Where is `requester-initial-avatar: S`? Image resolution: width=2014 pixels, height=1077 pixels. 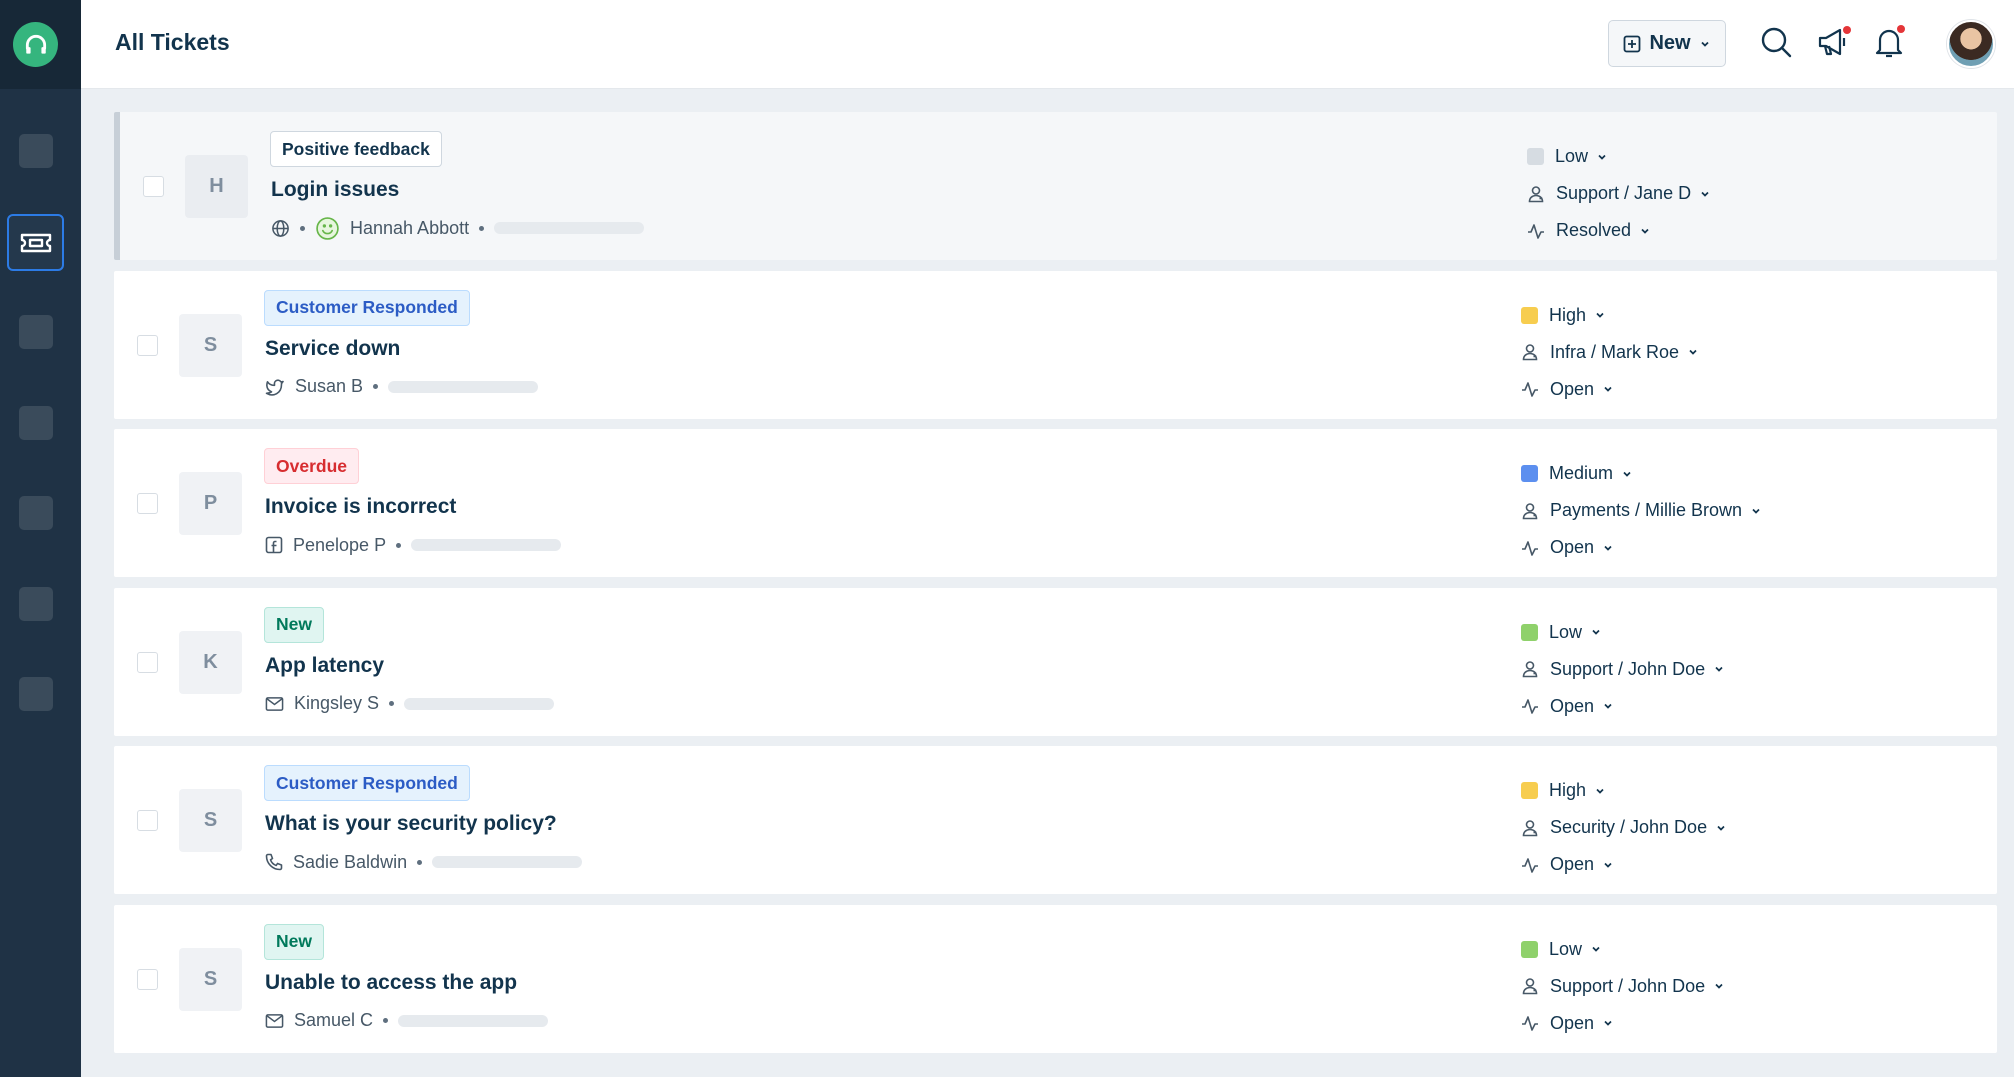
requester-initial-avatar: S is located at coordinates (210, 979).